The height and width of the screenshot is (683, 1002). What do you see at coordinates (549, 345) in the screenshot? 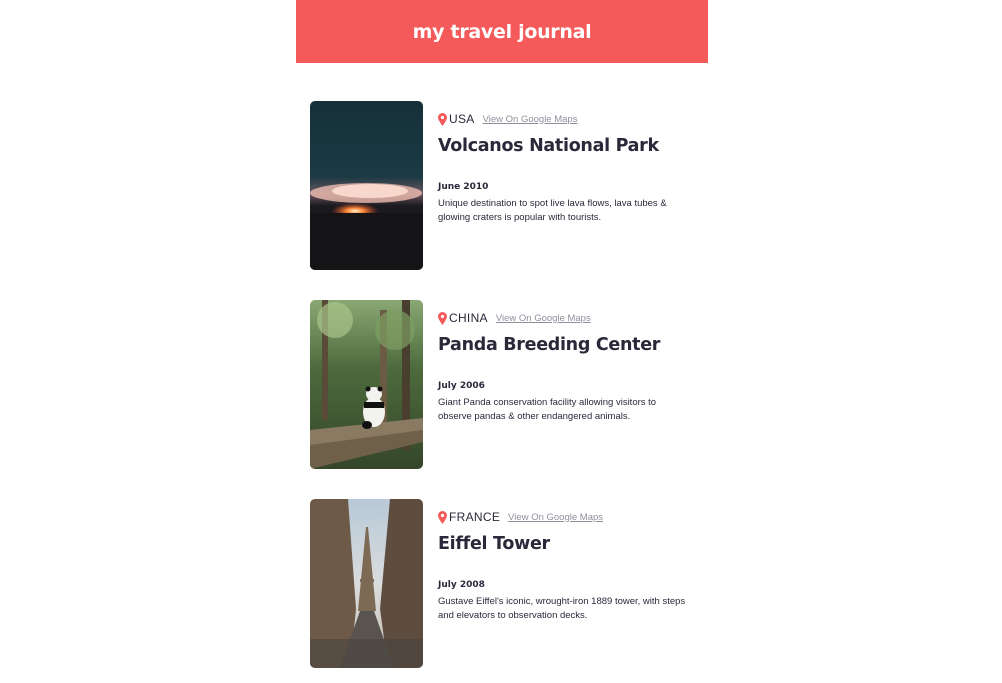
I see `place-title: Panda Breeding Center` at bounding box center [549, 345].